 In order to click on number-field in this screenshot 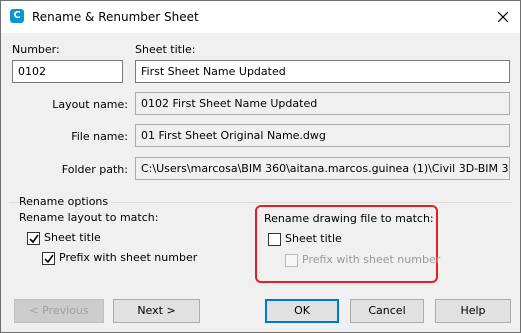, I will do `click(67, 71)`.